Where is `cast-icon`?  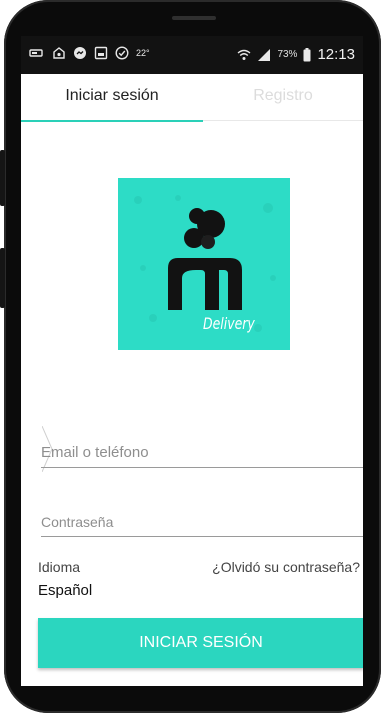
cast-icon is located at coordinates (37, 53).